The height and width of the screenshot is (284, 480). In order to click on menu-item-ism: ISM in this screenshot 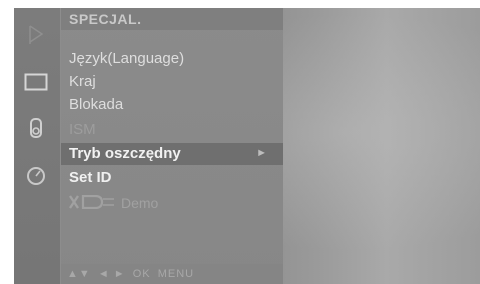, I will do `click(172, 130)`.